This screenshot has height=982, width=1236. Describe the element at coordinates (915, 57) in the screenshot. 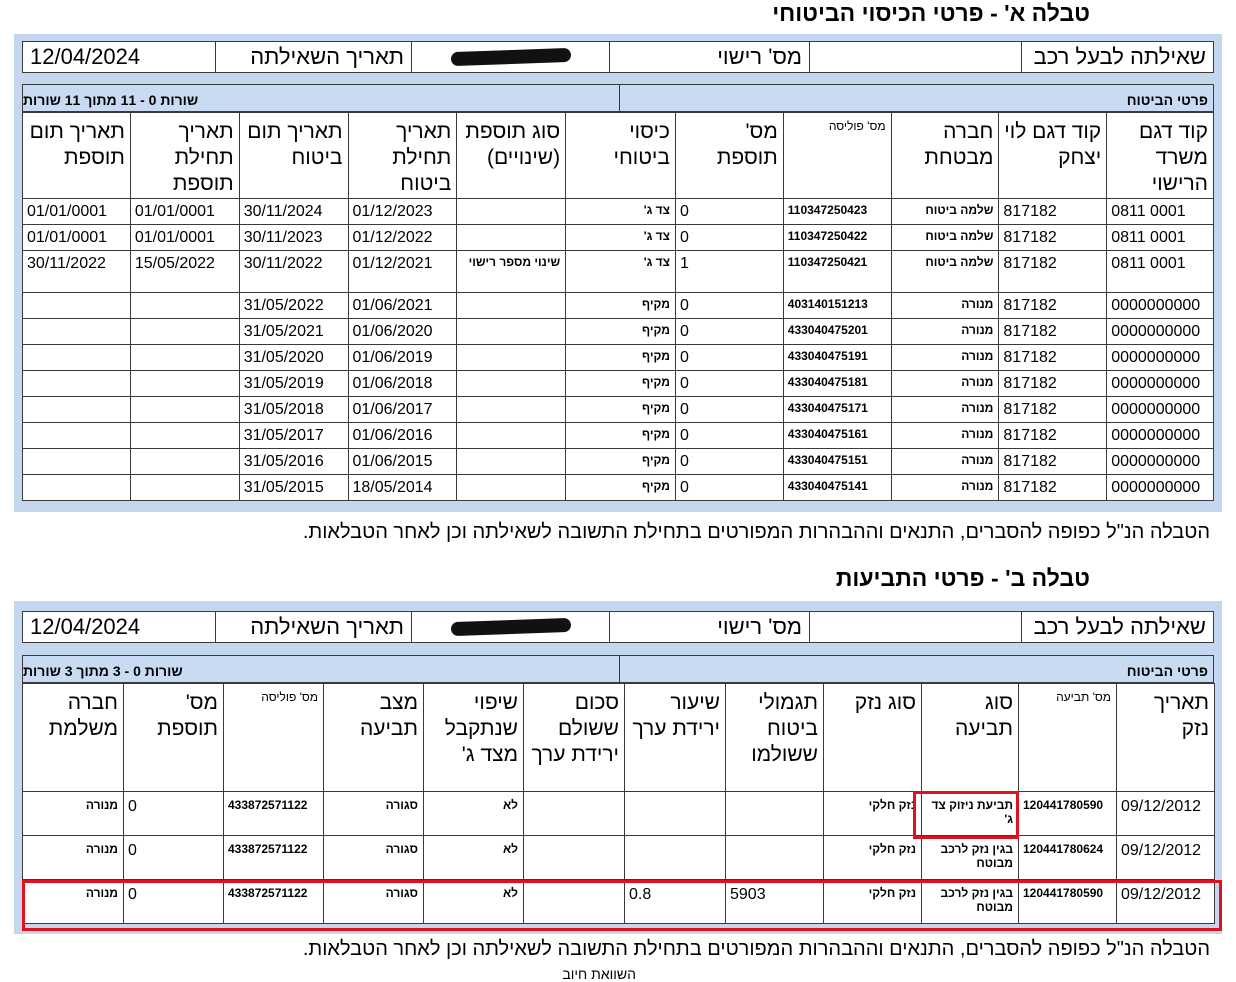

I see `empty-cell` at that location.